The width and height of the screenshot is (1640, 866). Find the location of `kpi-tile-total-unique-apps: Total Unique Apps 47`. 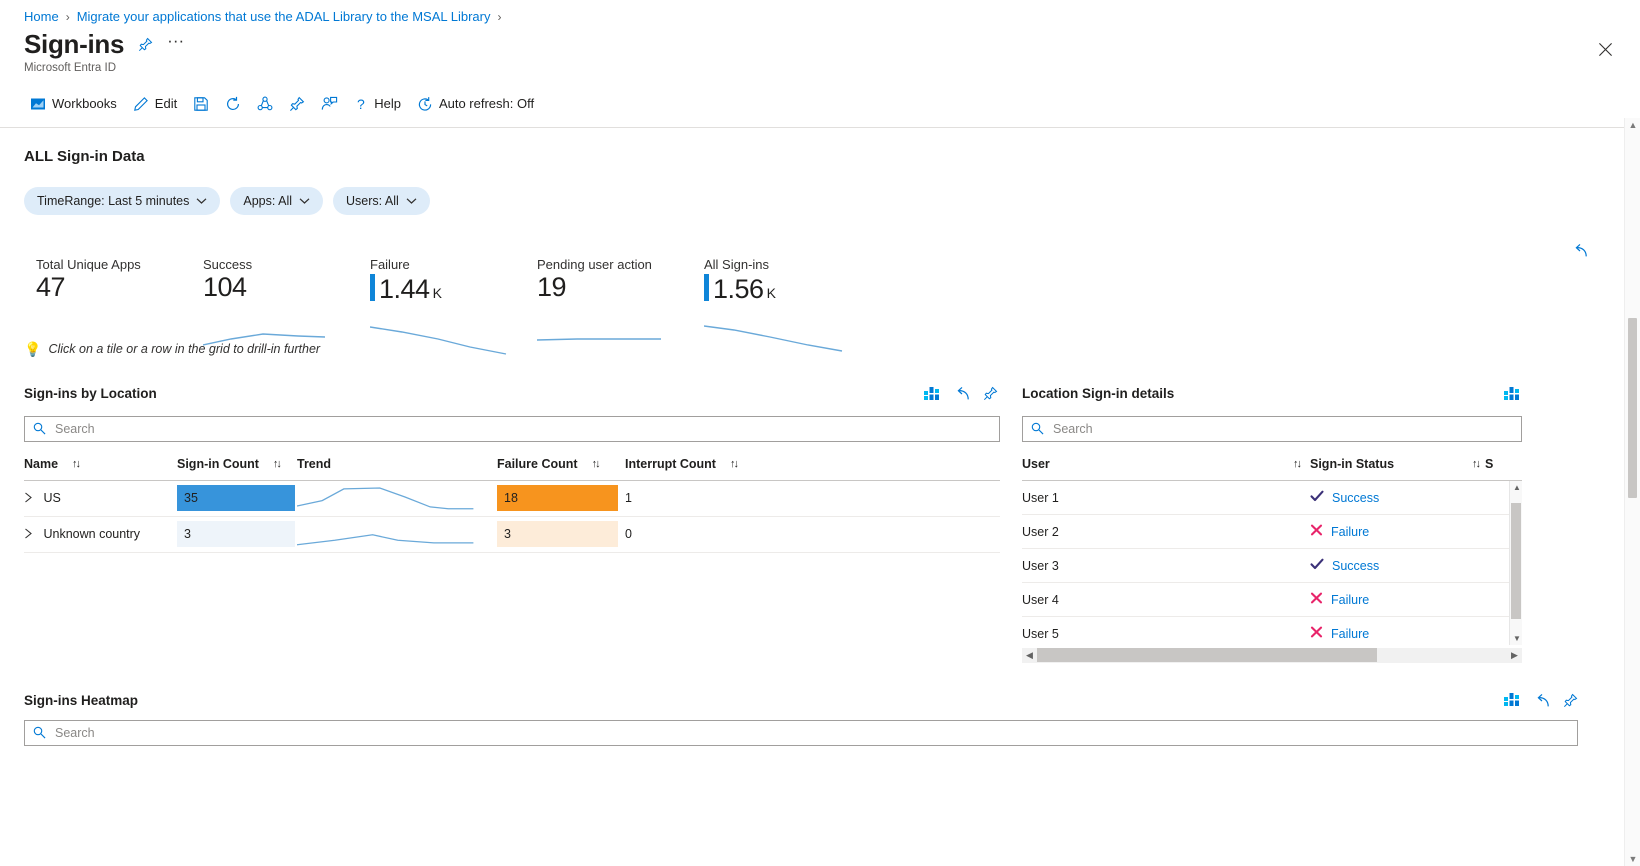

kpi-tile-total-unique-apps: Total Unique Apps 47 is located at coordinates (119, 280).